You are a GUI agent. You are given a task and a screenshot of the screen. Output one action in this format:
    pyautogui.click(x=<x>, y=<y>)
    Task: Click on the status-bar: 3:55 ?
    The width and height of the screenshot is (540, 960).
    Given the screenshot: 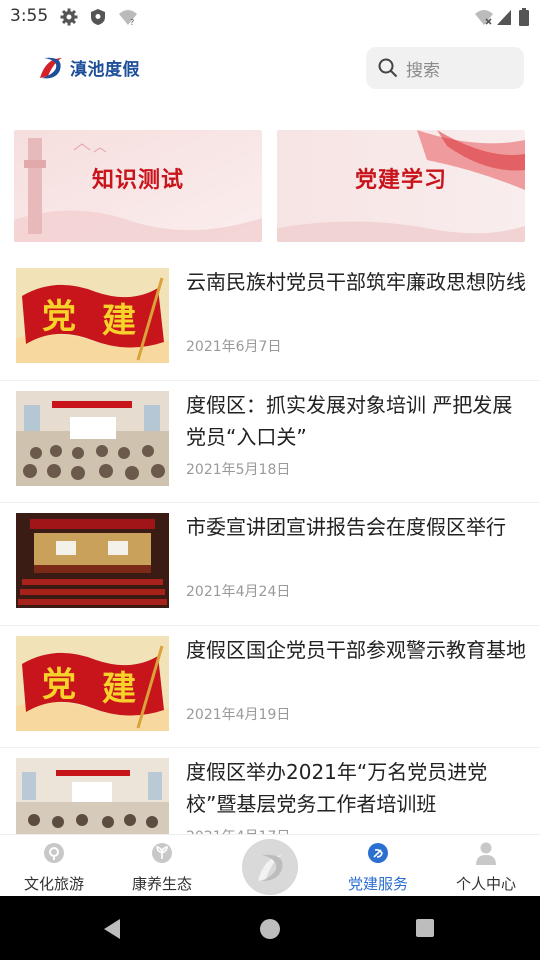 What is the action you would take?
    pyautogui.click(x=270, y=17)
    